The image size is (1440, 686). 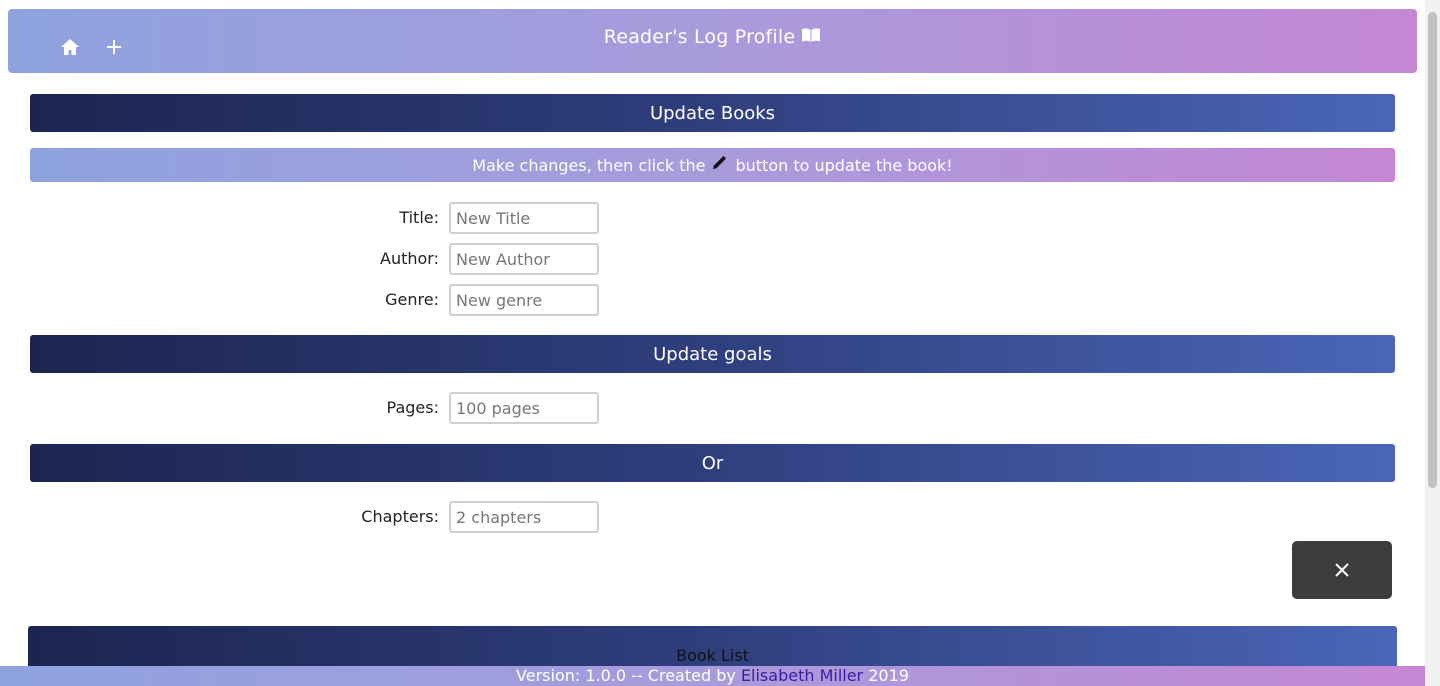 I want to click on scrollbar-thumb, so click(x=1432, y=250).